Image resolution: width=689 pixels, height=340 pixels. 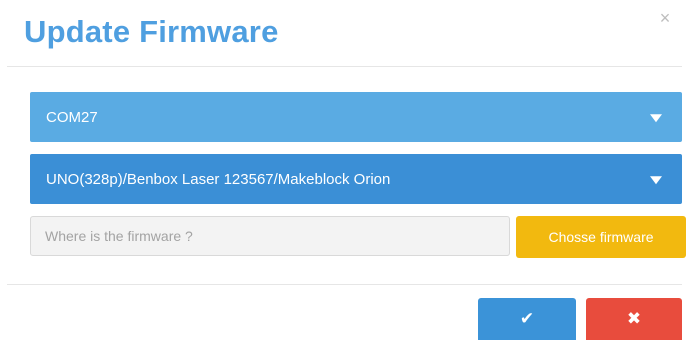 I want to click on choose-firmware-button: Chosse firmware, so click(x=601, y=237).